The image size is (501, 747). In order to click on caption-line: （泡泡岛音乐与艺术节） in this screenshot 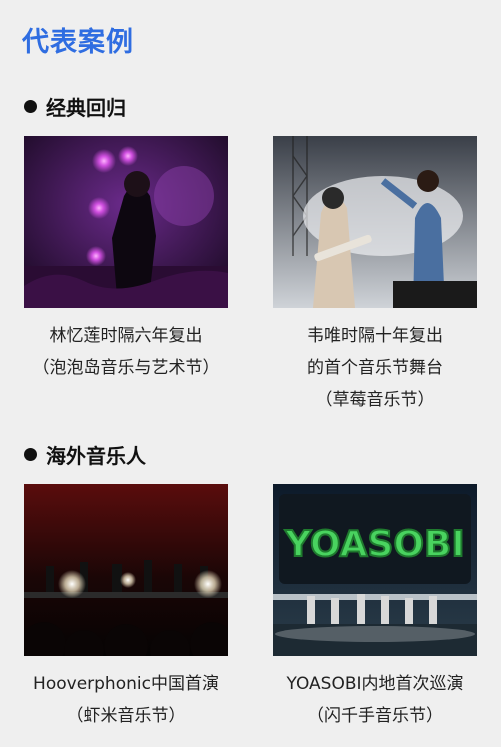, I will do `click(126, 368)`.